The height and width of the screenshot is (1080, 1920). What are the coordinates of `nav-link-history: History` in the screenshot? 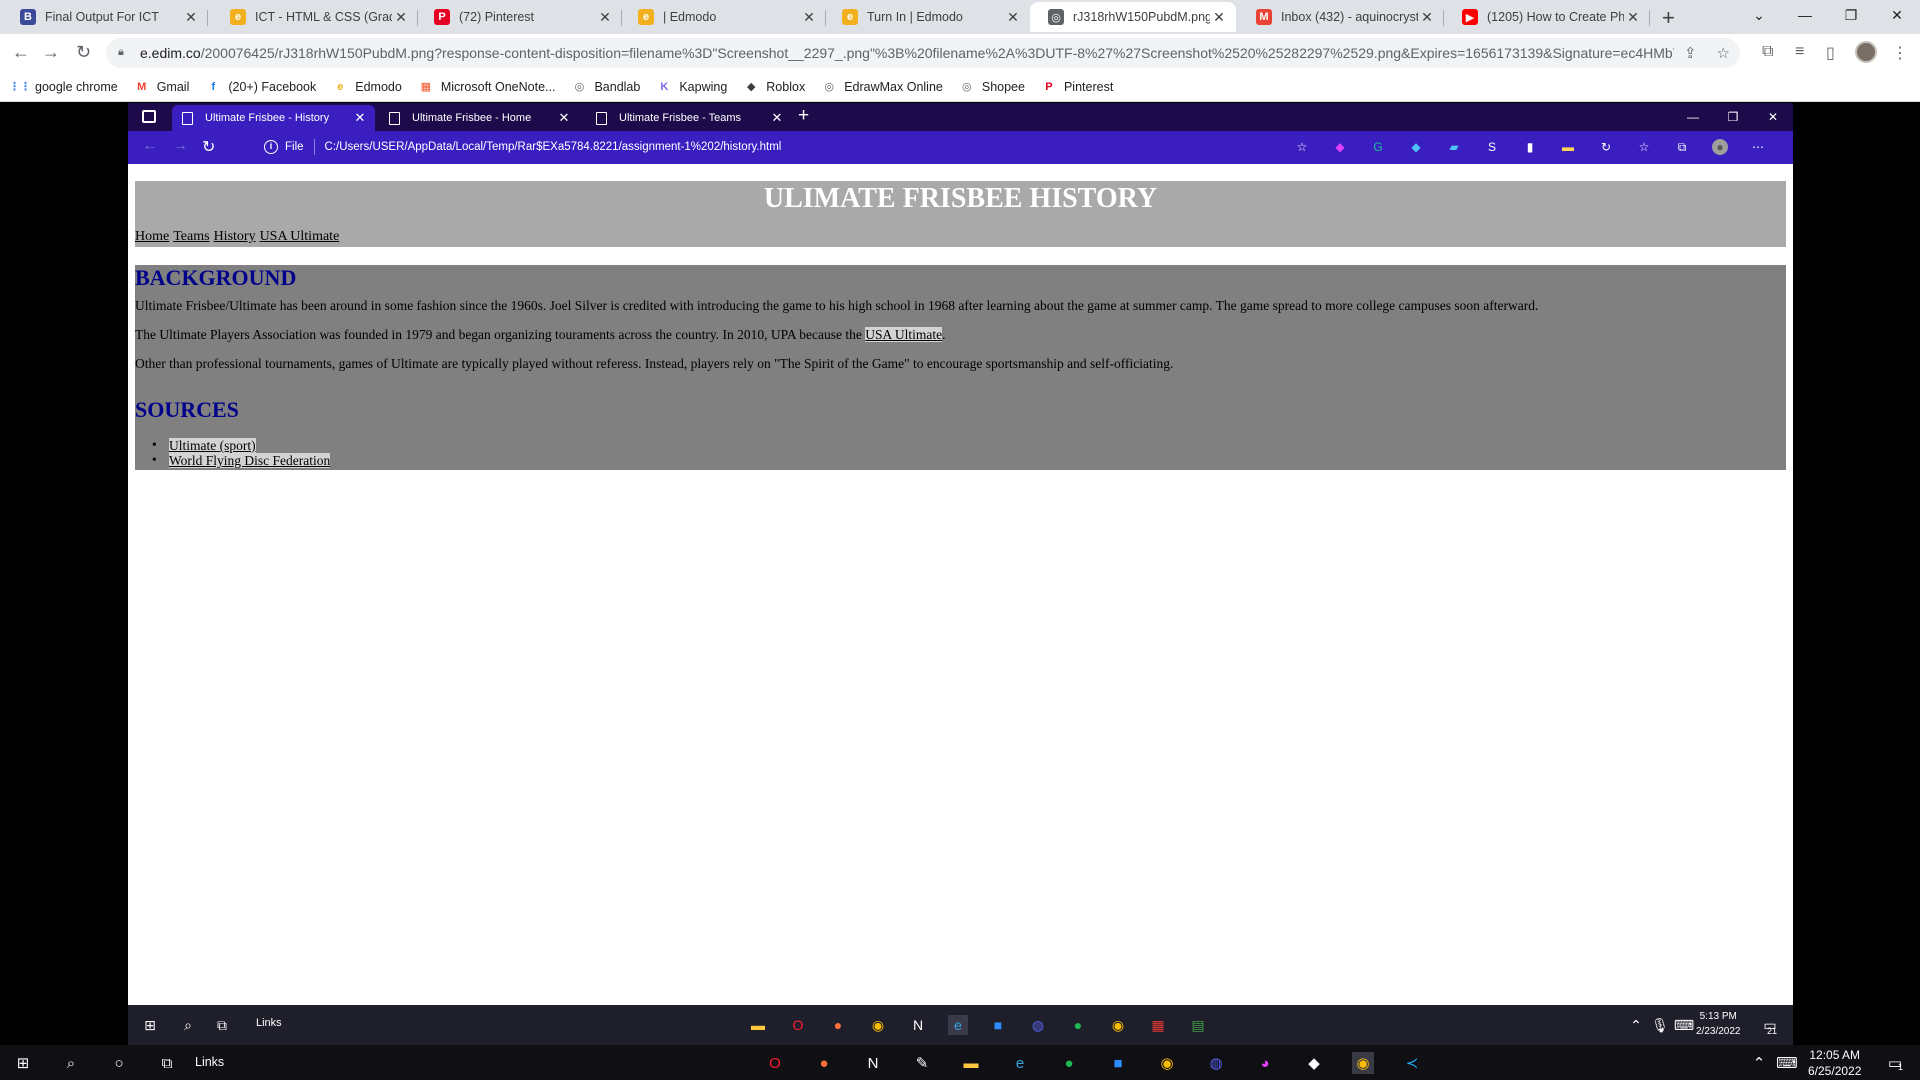 It's located at (235, 236).